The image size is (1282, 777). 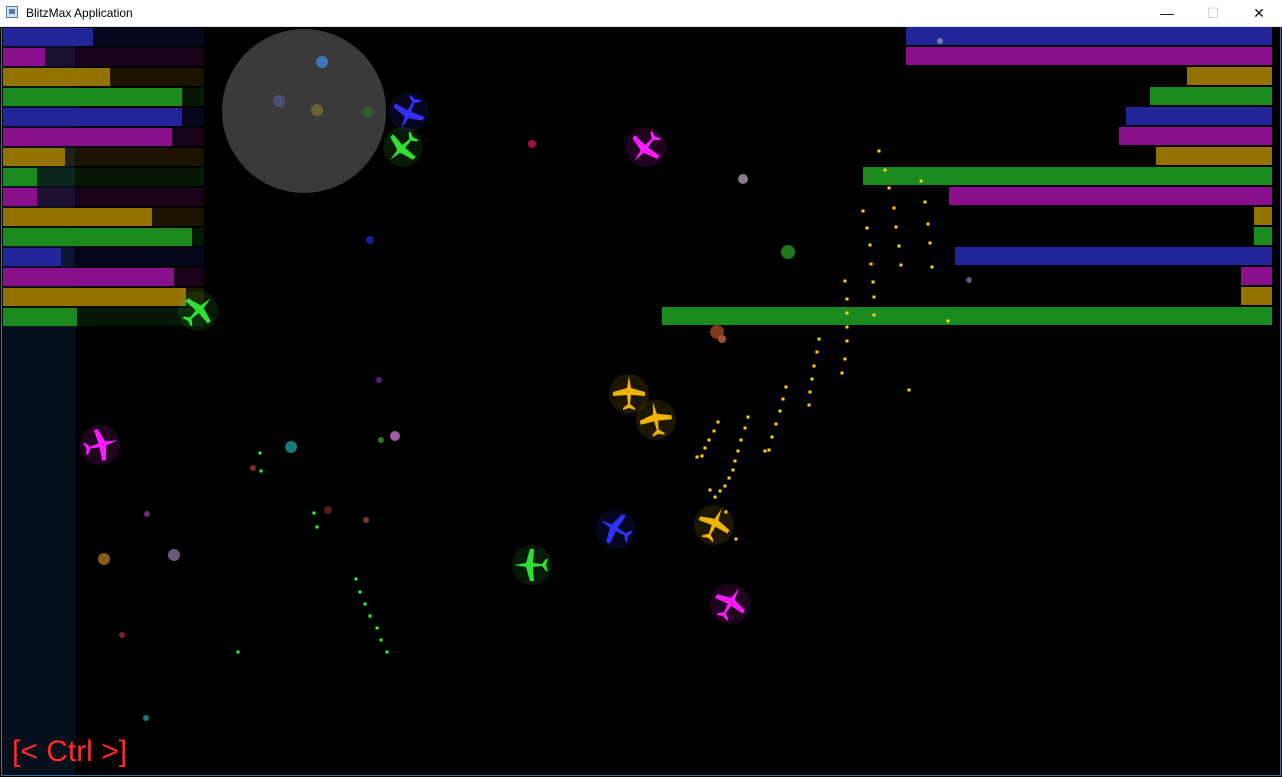 I want to click on maximize-button: ☐, so click(x=1213, y=13).